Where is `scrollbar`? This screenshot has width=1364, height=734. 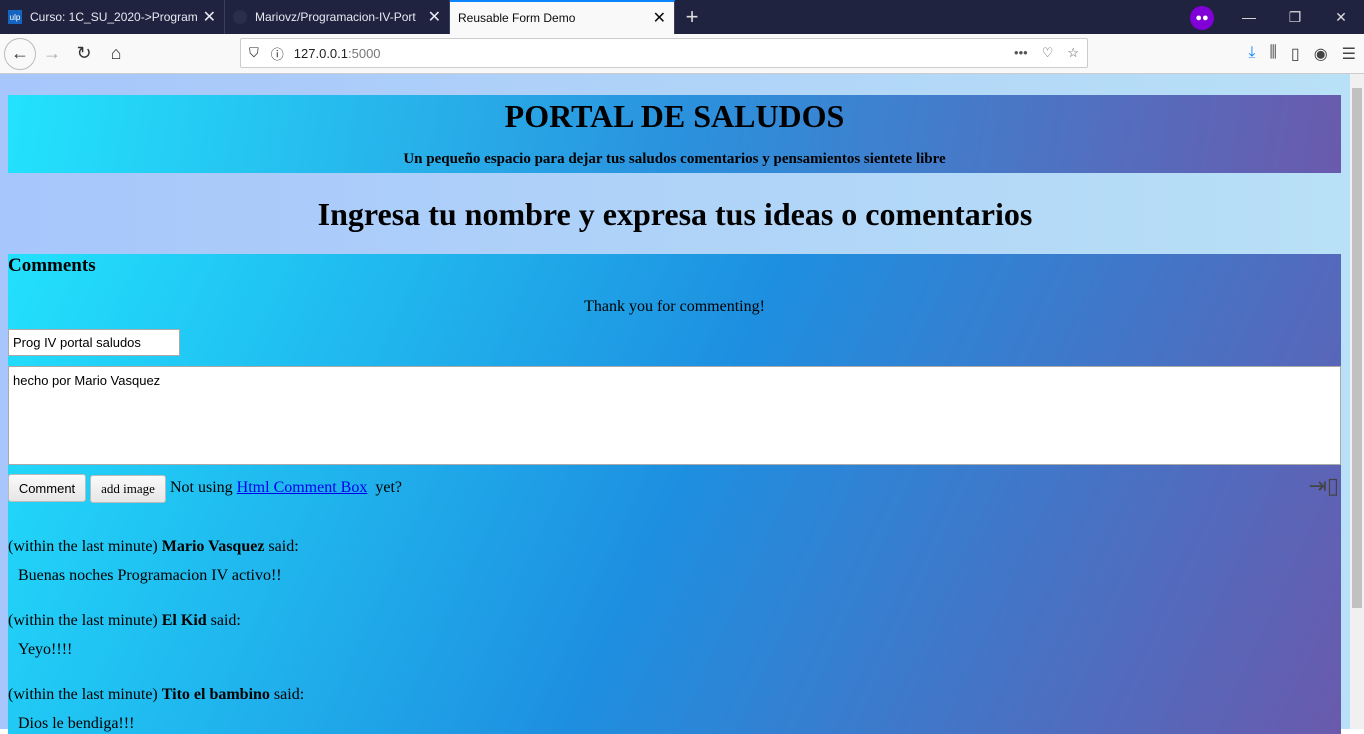
scrollbar is located at coordinates (1357, 401).